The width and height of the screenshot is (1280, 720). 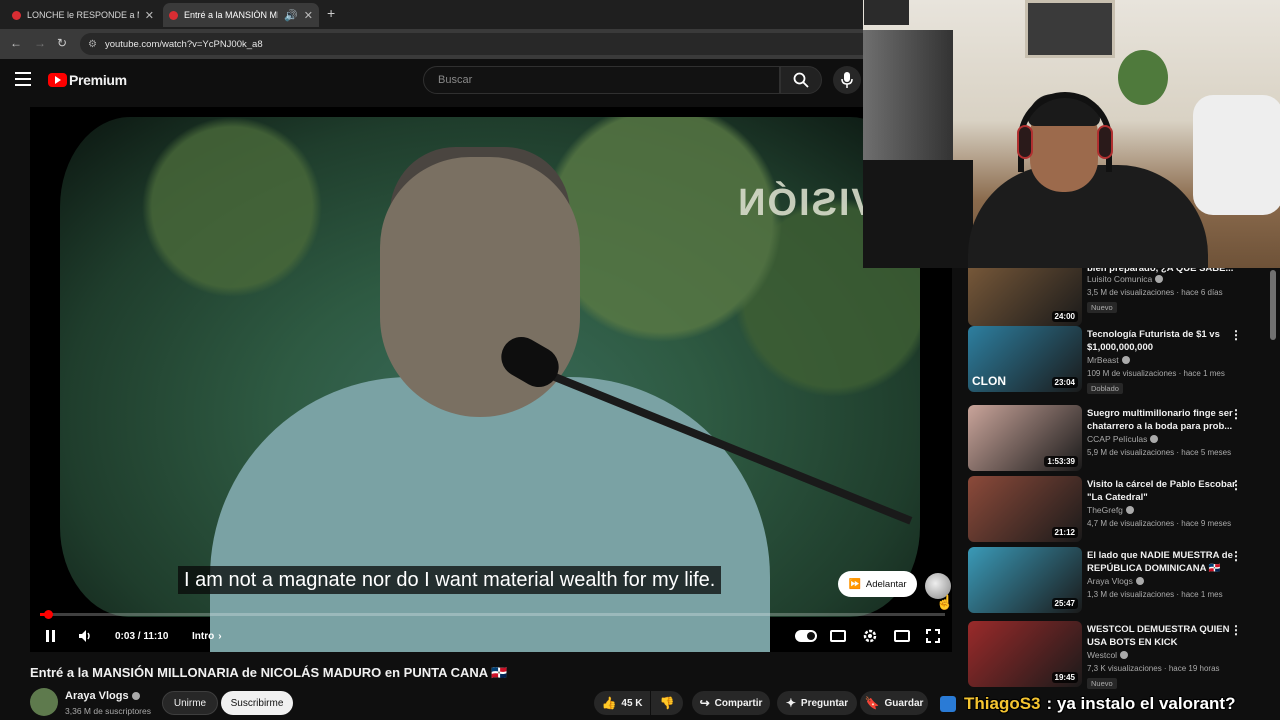 I want to click on skip-forward-button: ⏩ Adelantar, so click(x=877, y=584).